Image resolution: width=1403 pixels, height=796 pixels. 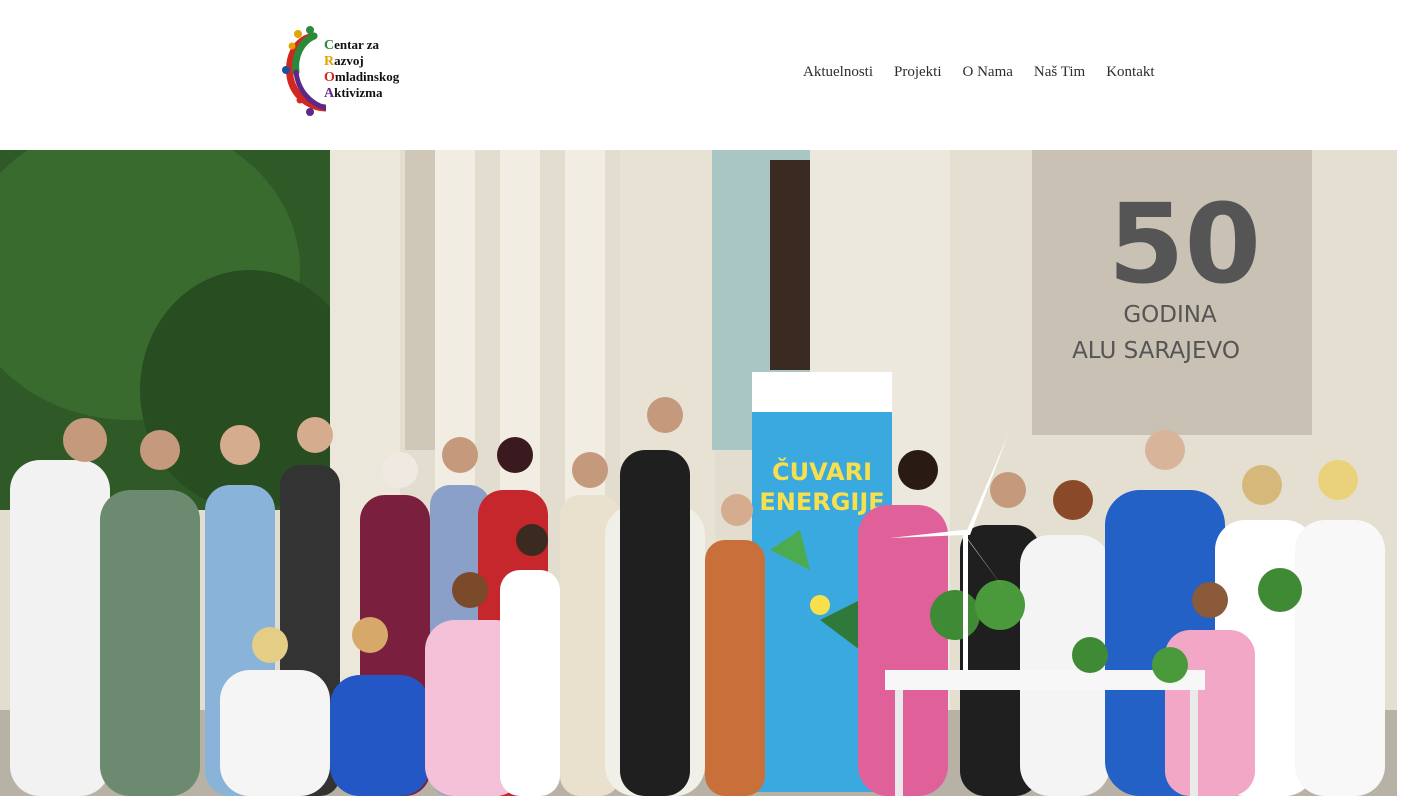 I want to click on logo-letter: O, so click(x=329, y=77).